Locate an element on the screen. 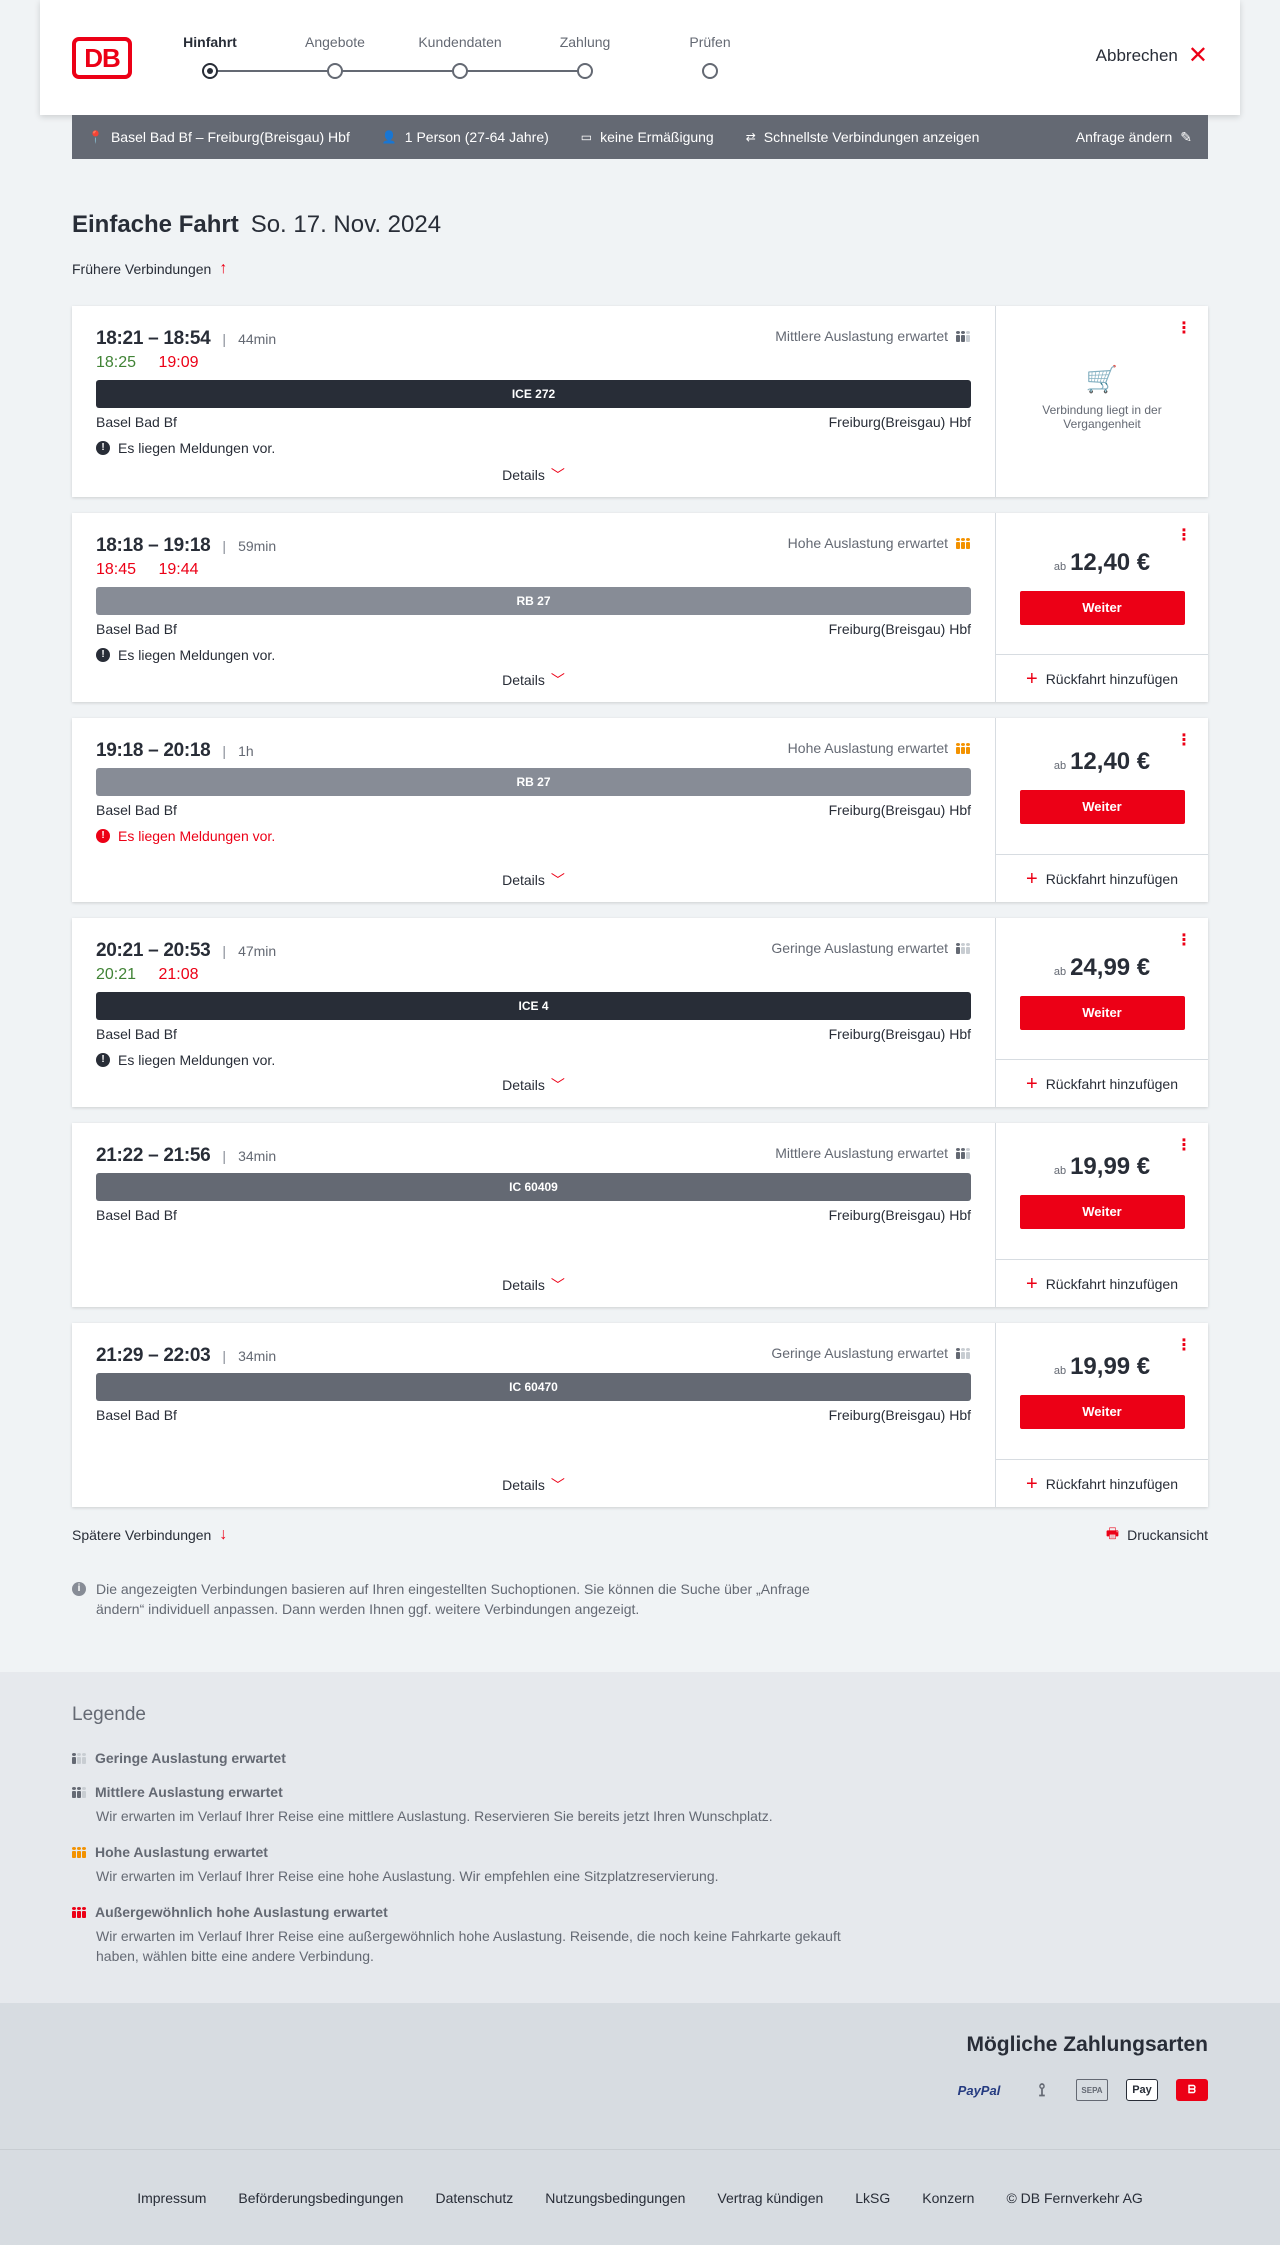 This screenshot has width=1280, height=2245. train-bar: IC 60470 is located at coordinates (533, 1387).